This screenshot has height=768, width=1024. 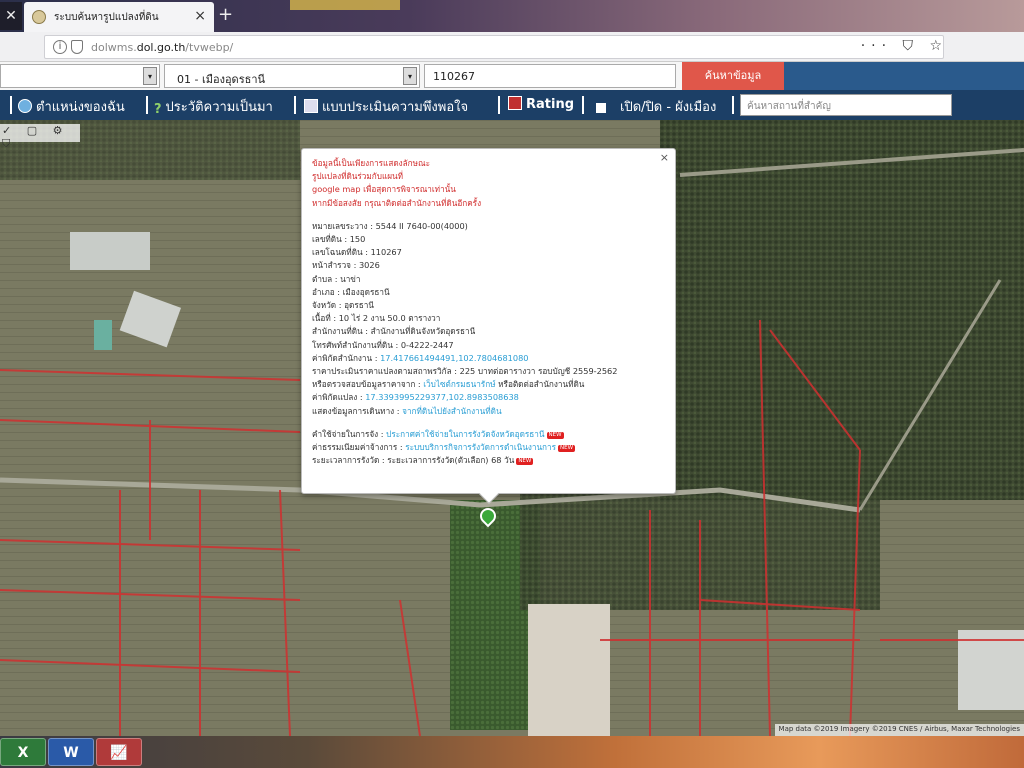 What do you see at coordinates (71, 106) in the screenshot?
I see `menu-item-location: ตำแหน่งของฉัน` at bounding box center [71, 106].